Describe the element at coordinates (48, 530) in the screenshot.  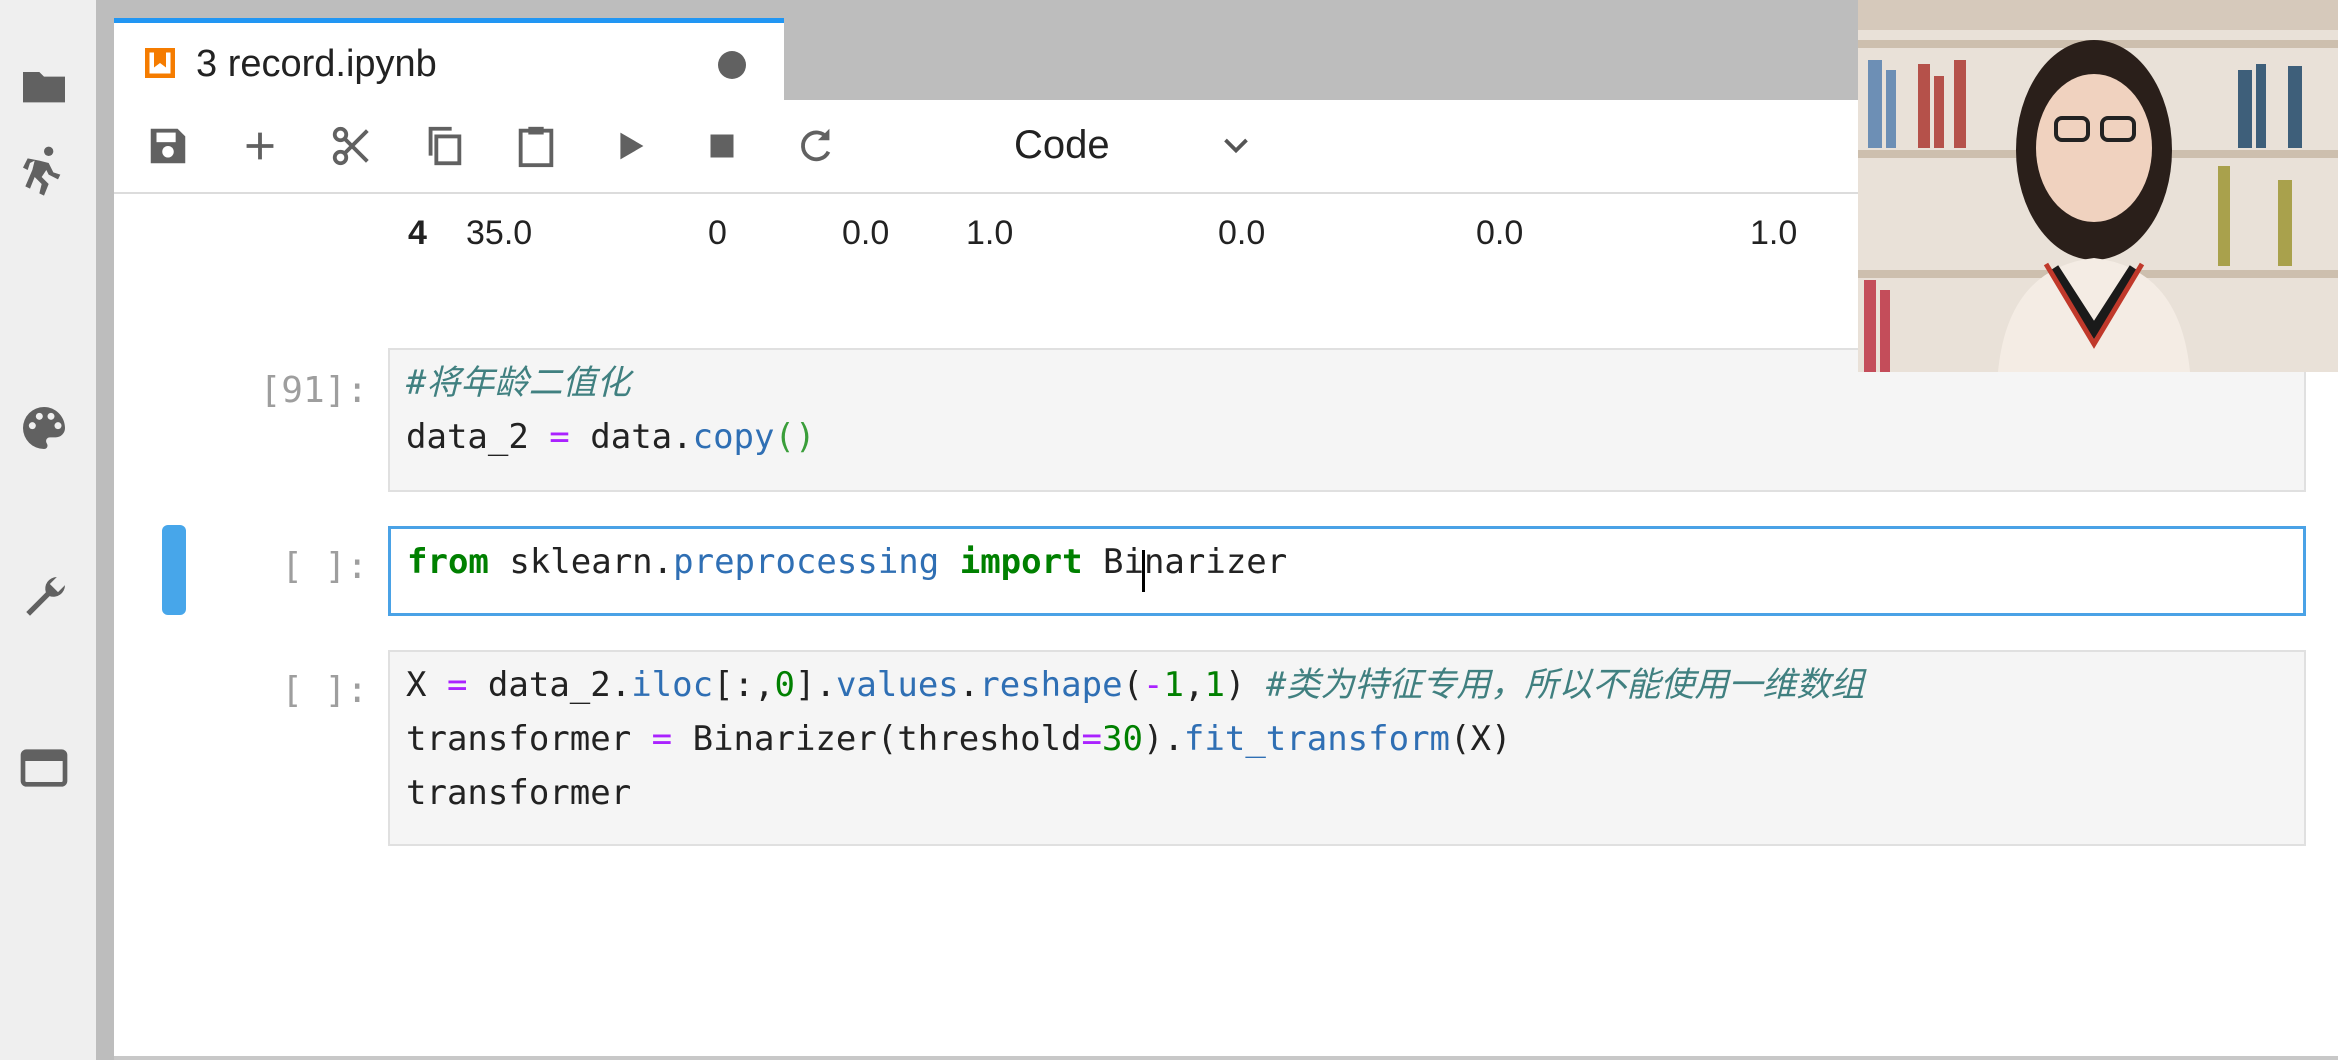
I see `left-sidebar` at that location.